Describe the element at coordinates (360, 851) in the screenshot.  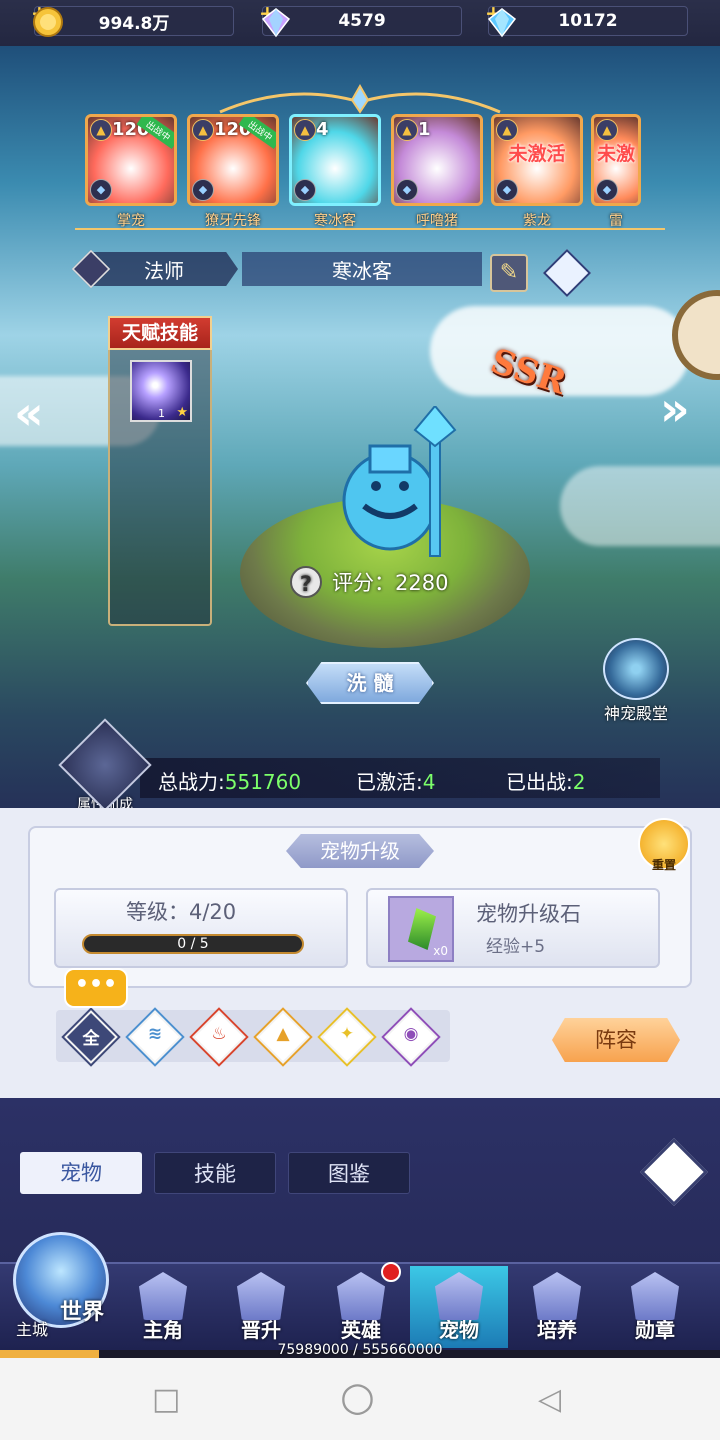
I see `upgrade-title: 宠物升级` at that location.